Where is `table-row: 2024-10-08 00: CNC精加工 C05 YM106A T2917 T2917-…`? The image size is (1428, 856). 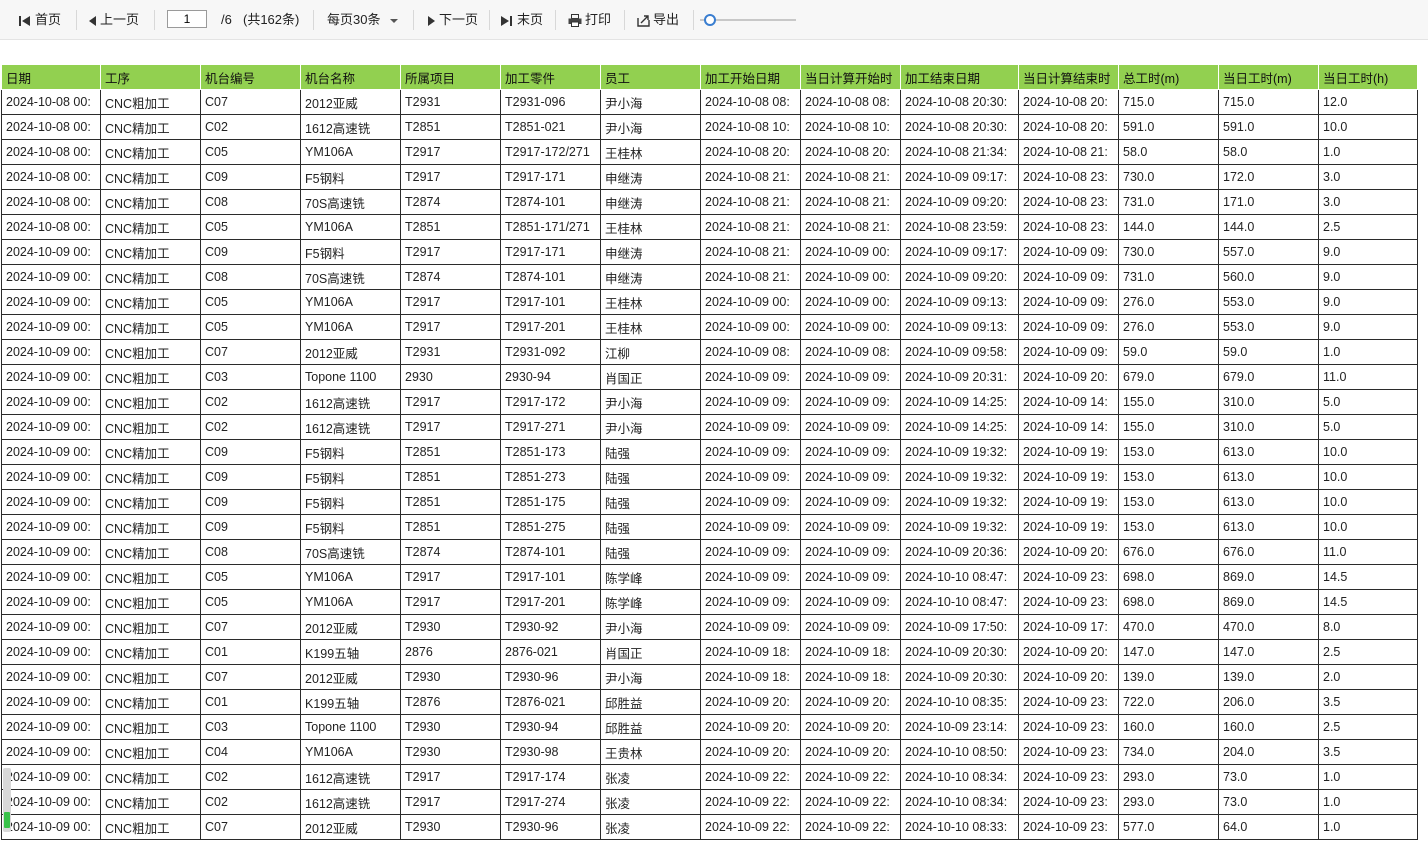 table-row: 2024-10-08 00: CNC精加工 C05 YM106A T2917 T2917-… is located at coordinates (709, 152).